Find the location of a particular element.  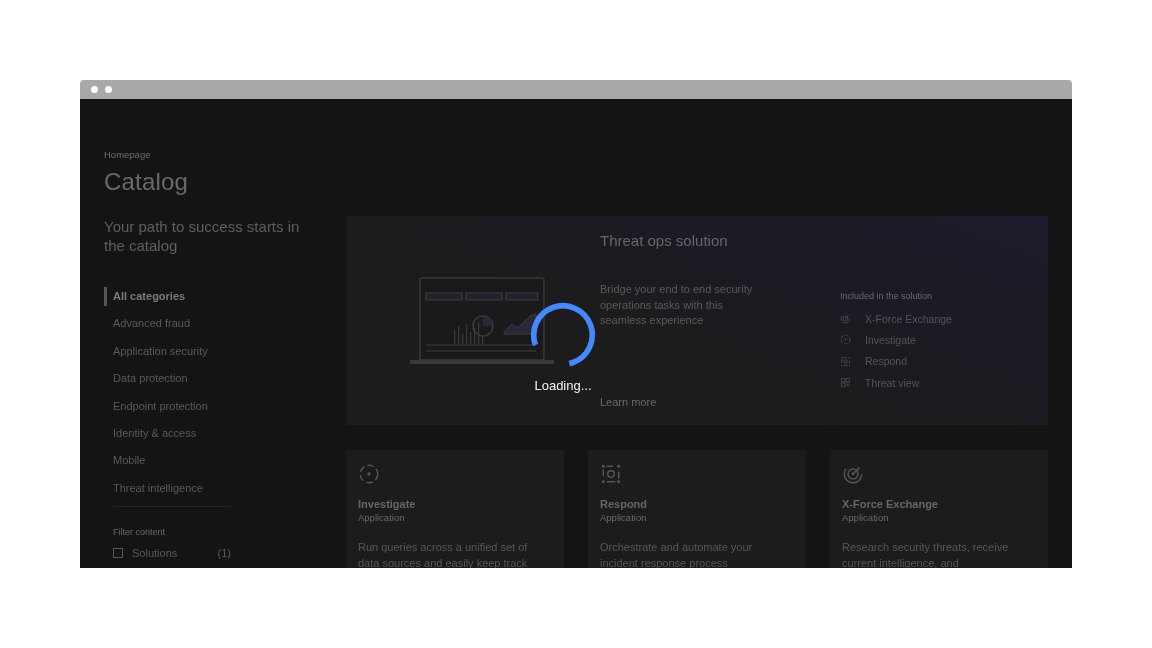

card-title: Respond is located at coordinates (624, 504).